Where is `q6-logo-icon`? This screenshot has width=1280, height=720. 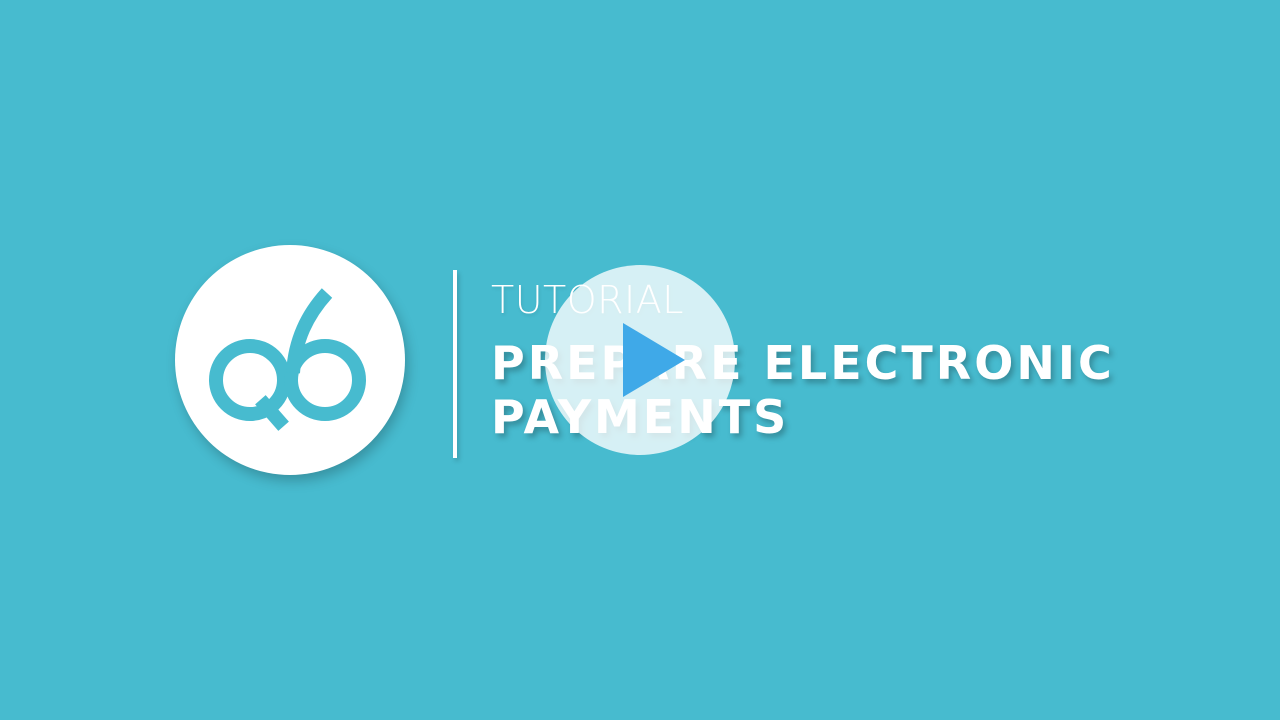 q6-logo-icon is located at coordinates (287, 359).